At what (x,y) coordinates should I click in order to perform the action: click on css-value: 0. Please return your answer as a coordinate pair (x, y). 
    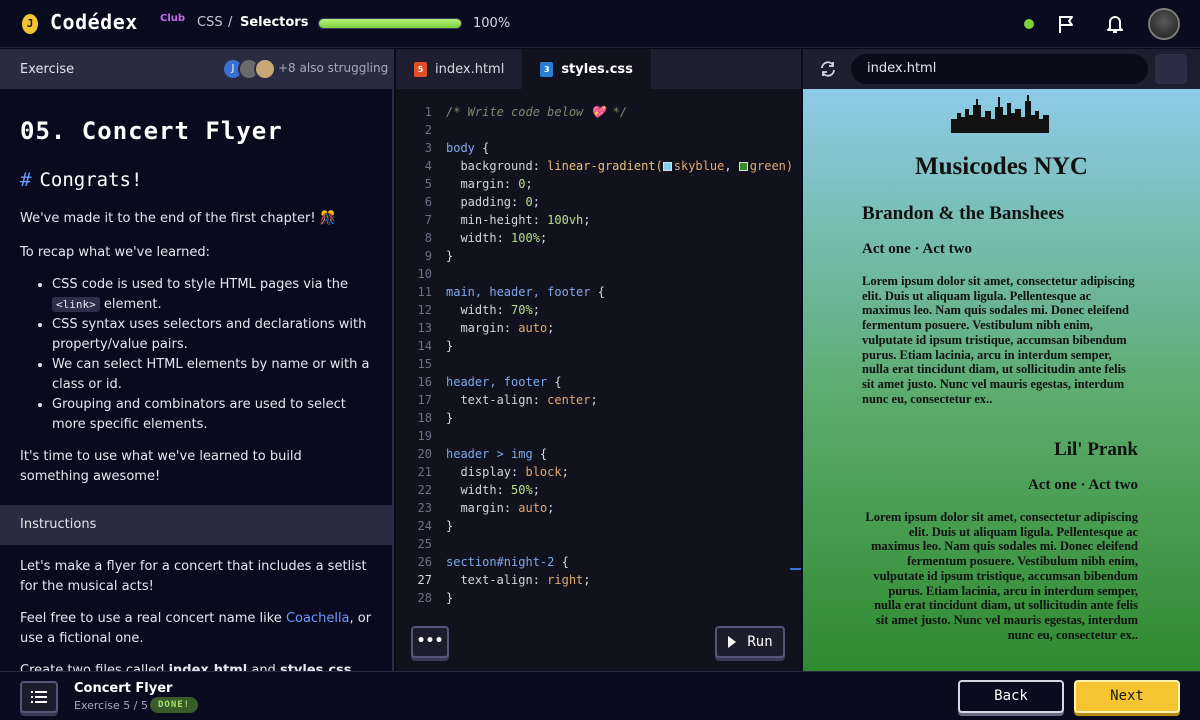
    Looking at the image, I should click on (522, 184).